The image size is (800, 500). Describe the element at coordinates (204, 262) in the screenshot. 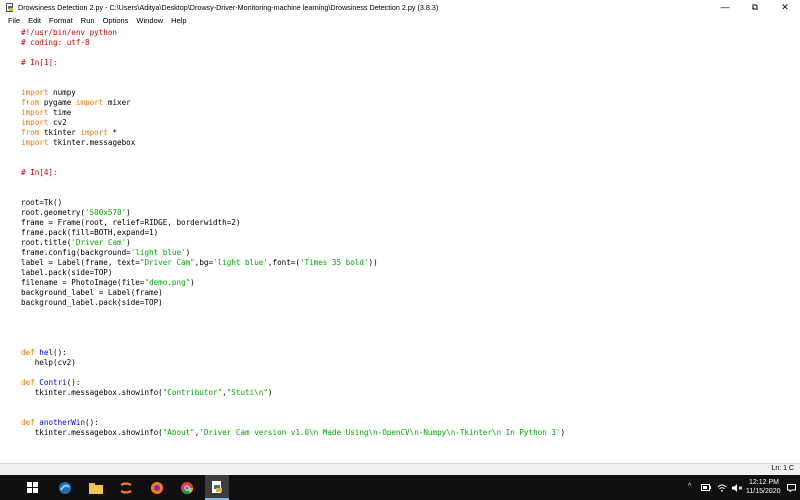

I see `code-token: ,bg=` at that location.